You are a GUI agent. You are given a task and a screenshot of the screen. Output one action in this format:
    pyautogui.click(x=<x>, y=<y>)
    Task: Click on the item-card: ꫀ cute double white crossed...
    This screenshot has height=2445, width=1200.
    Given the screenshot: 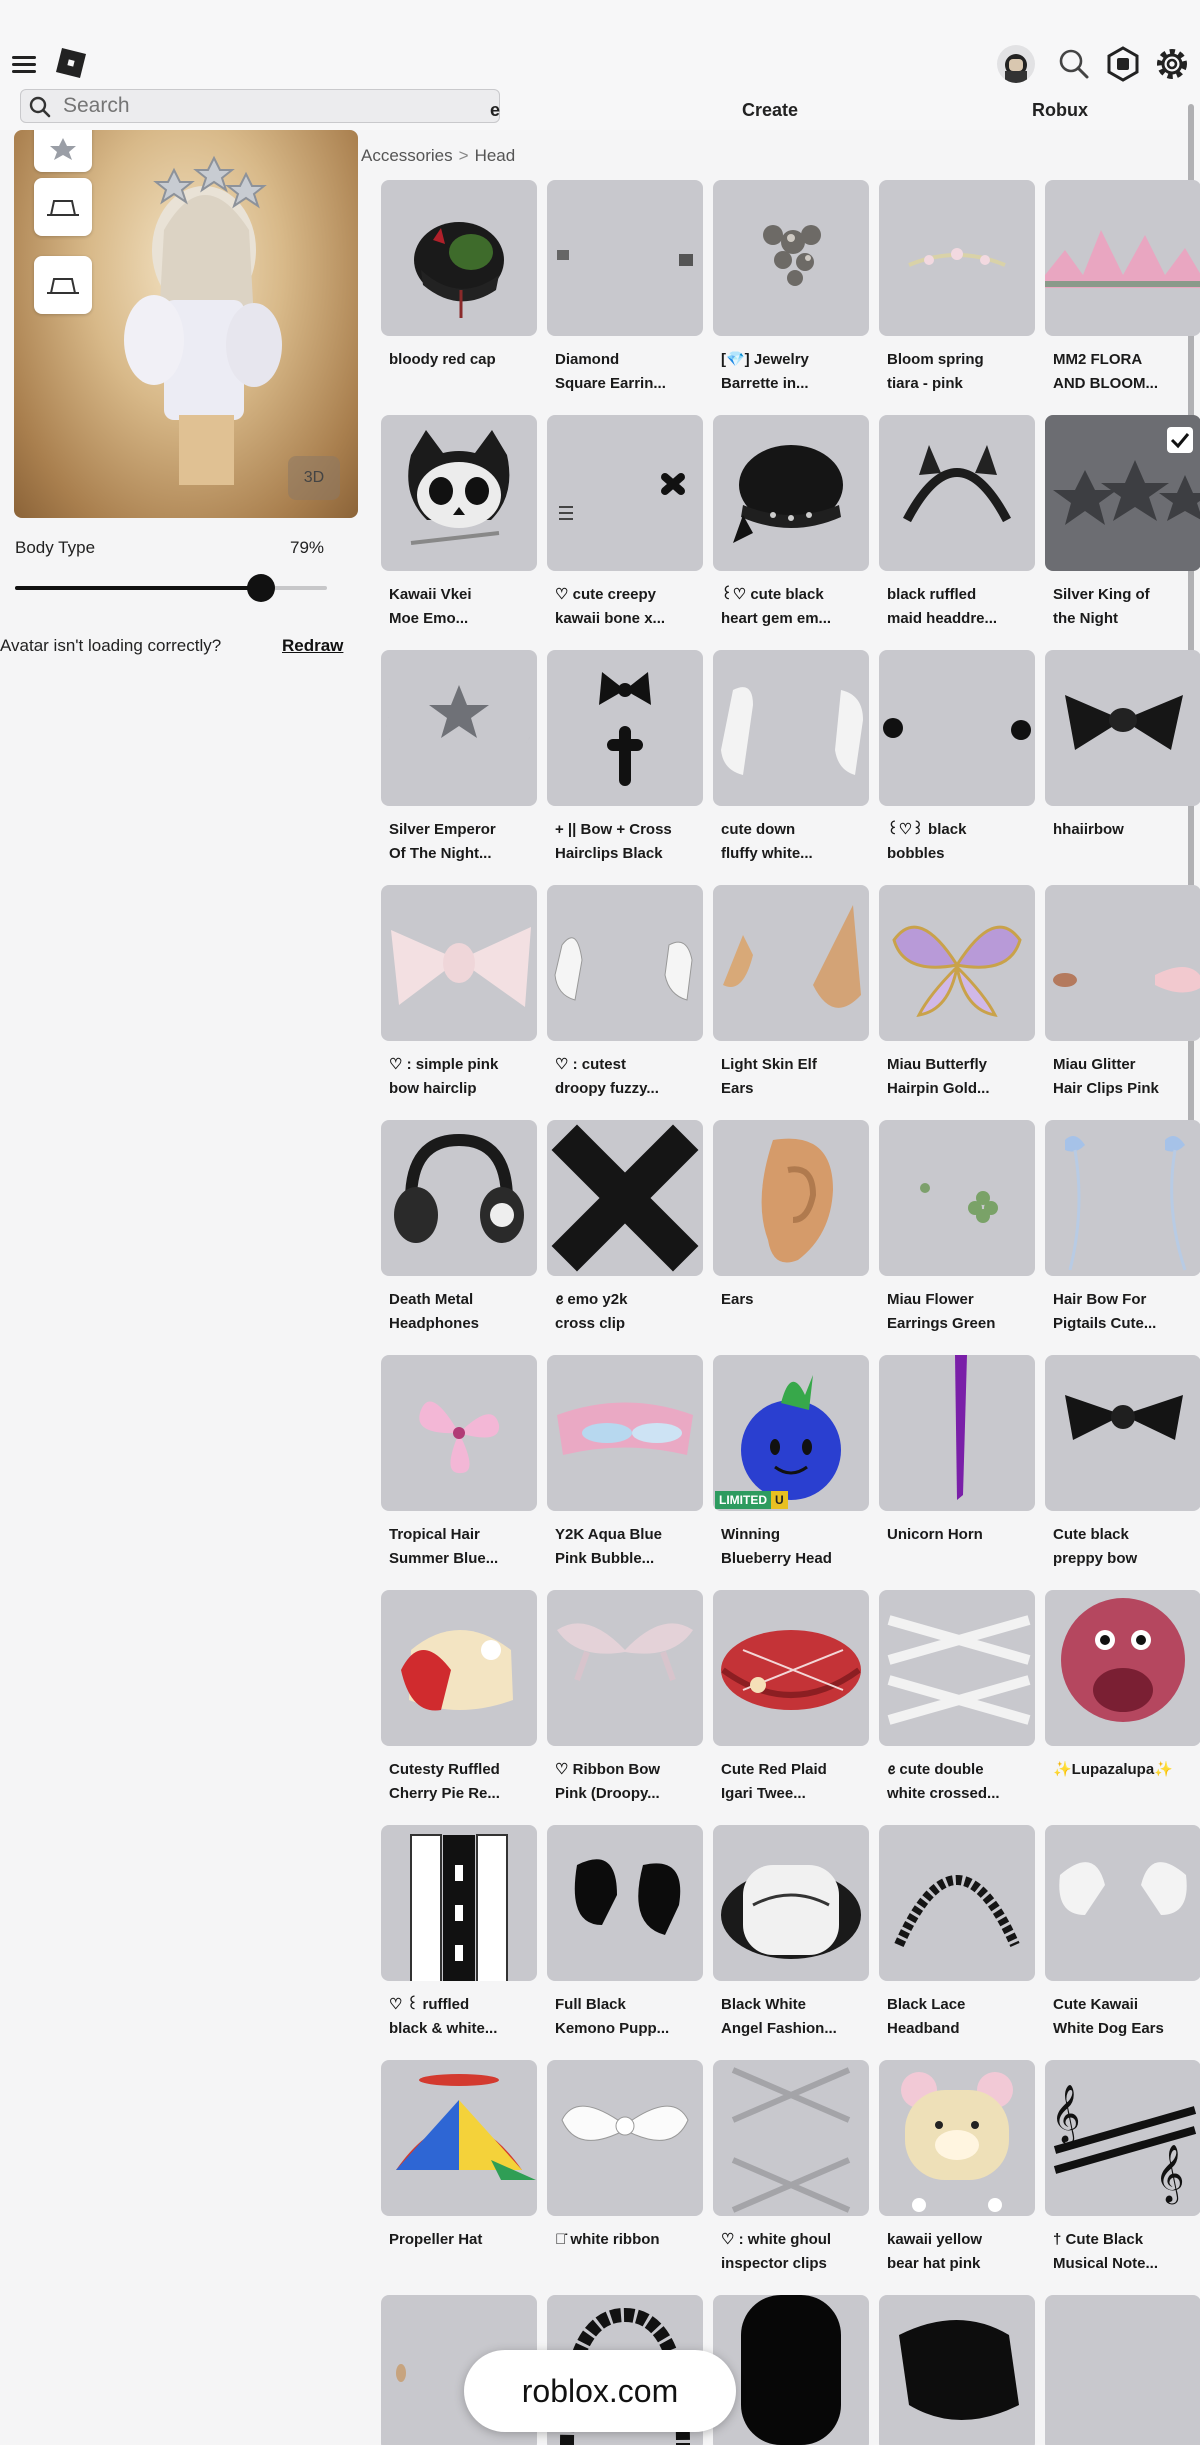 What is the action you would take?
    pyautogui.click(x=957, y=1705)
    